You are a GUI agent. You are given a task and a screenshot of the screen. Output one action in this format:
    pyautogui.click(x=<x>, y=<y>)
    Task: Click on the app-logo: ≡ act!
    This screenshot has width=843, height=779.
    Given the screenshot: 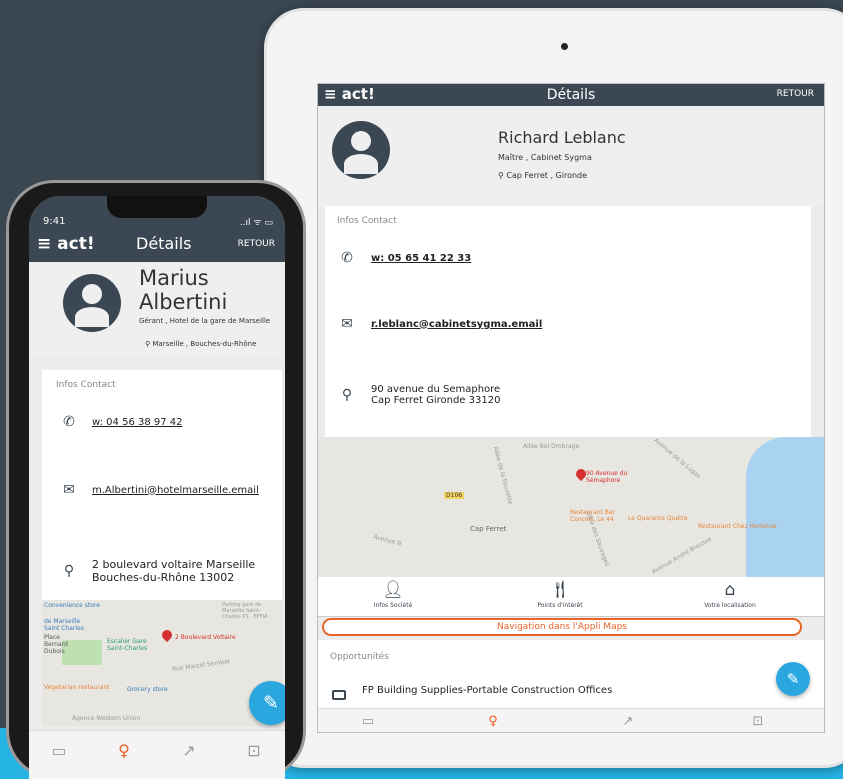 What is the action you would take?
    pyautogui.click(x=66, y=244)
    